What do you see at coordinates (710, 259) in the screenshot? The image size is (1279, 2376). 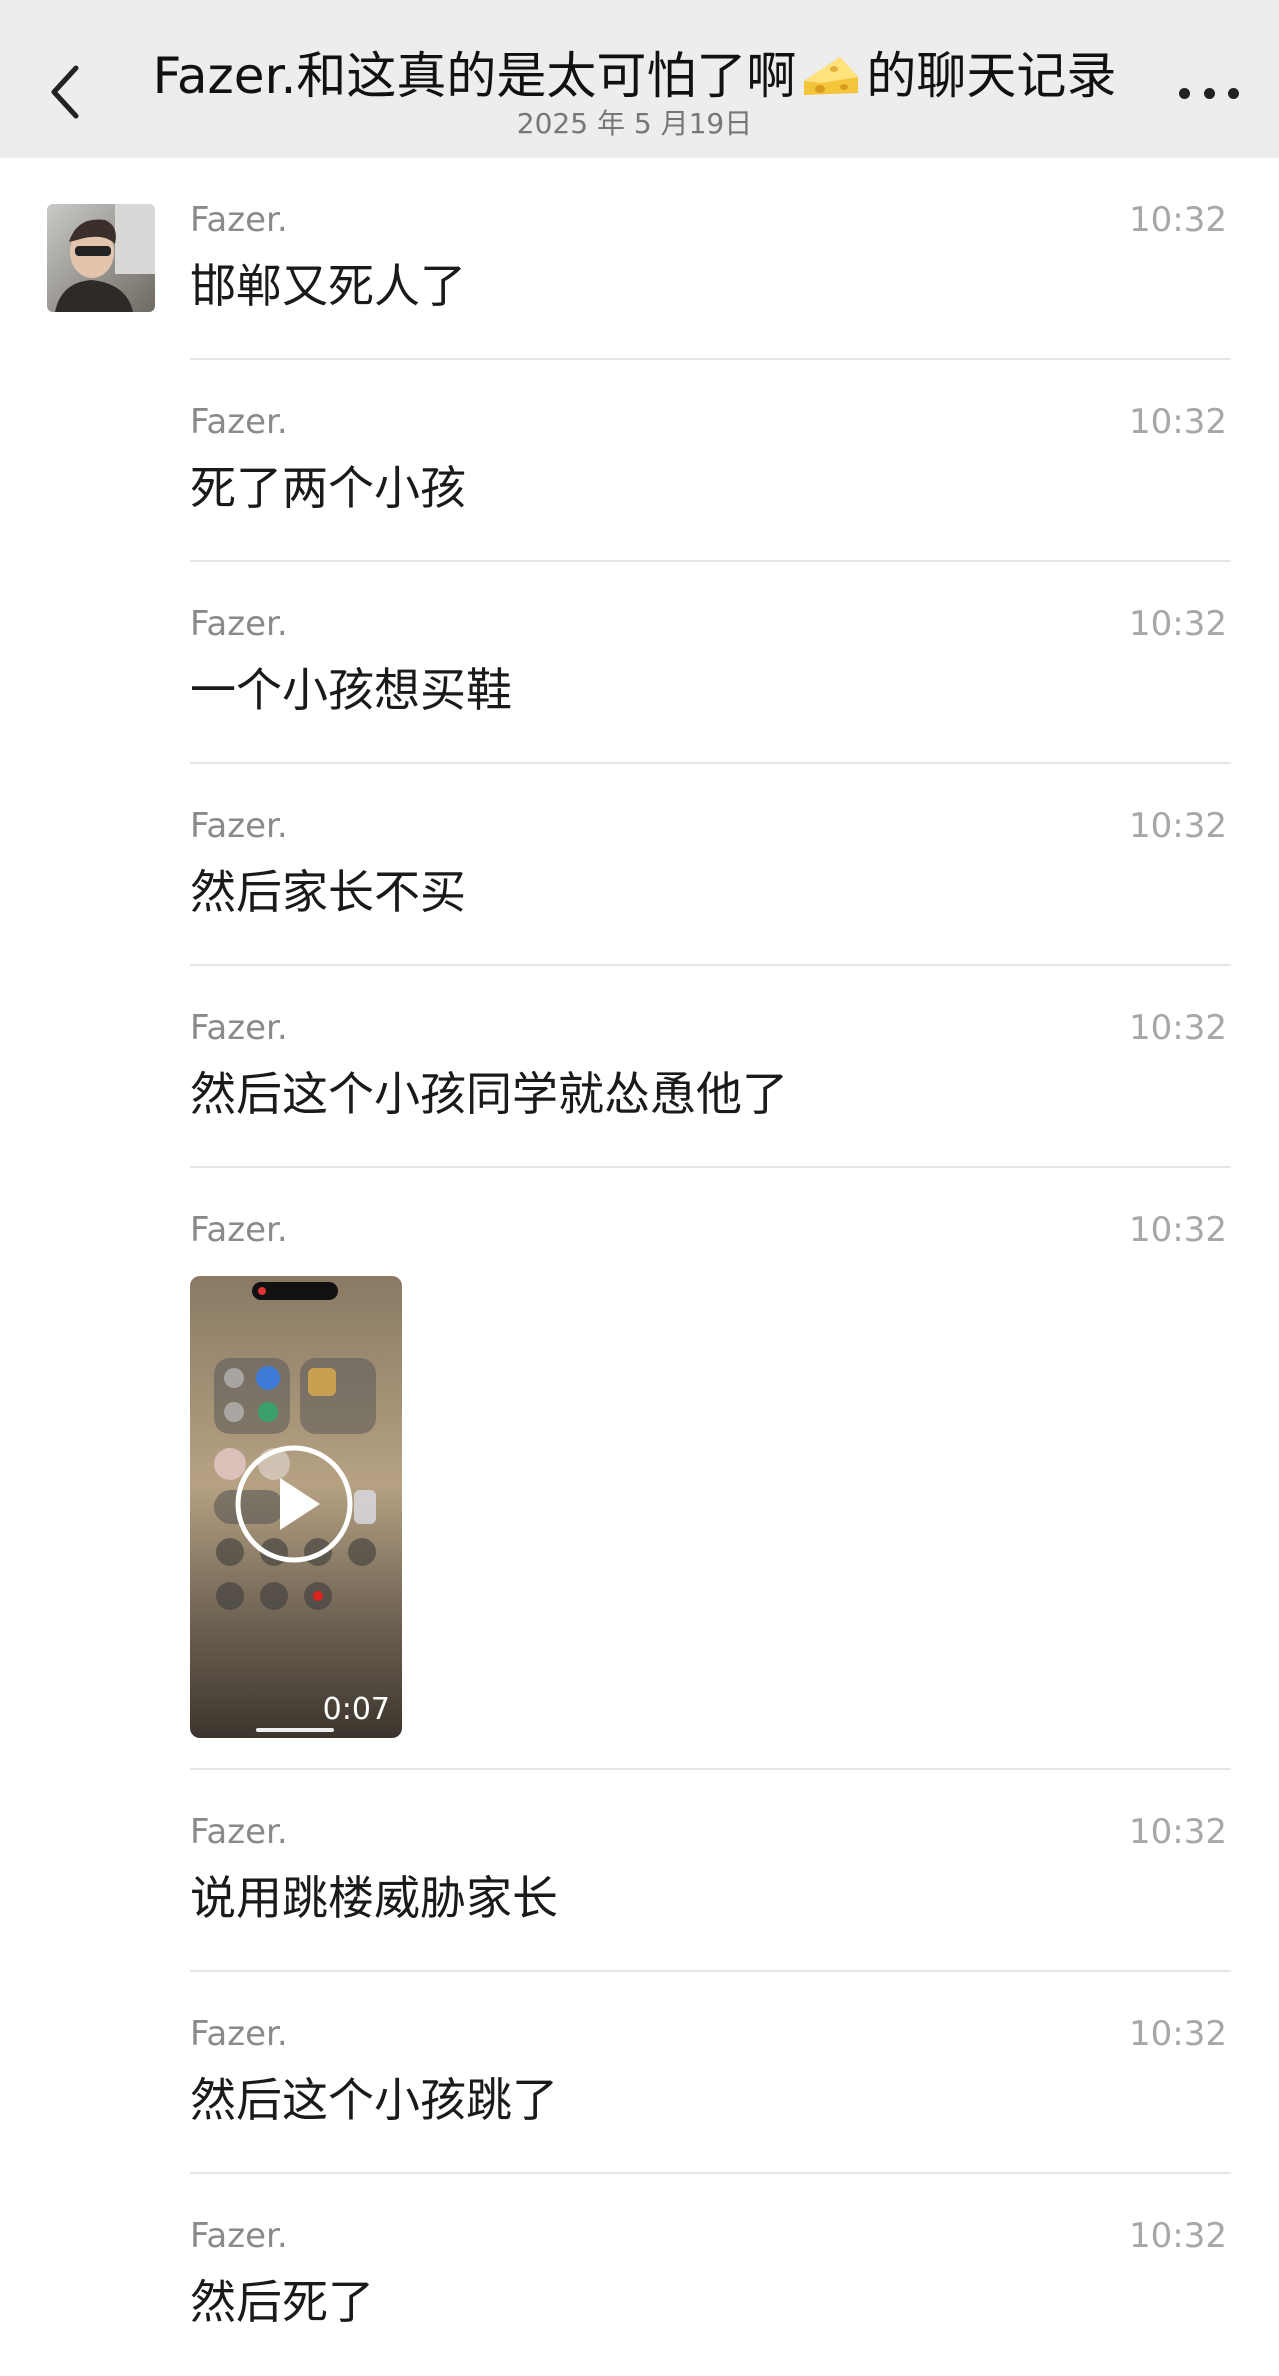 I see `message-item: Fazer. 10:32 邯郸又死人了` at bounding box center [710, 259].